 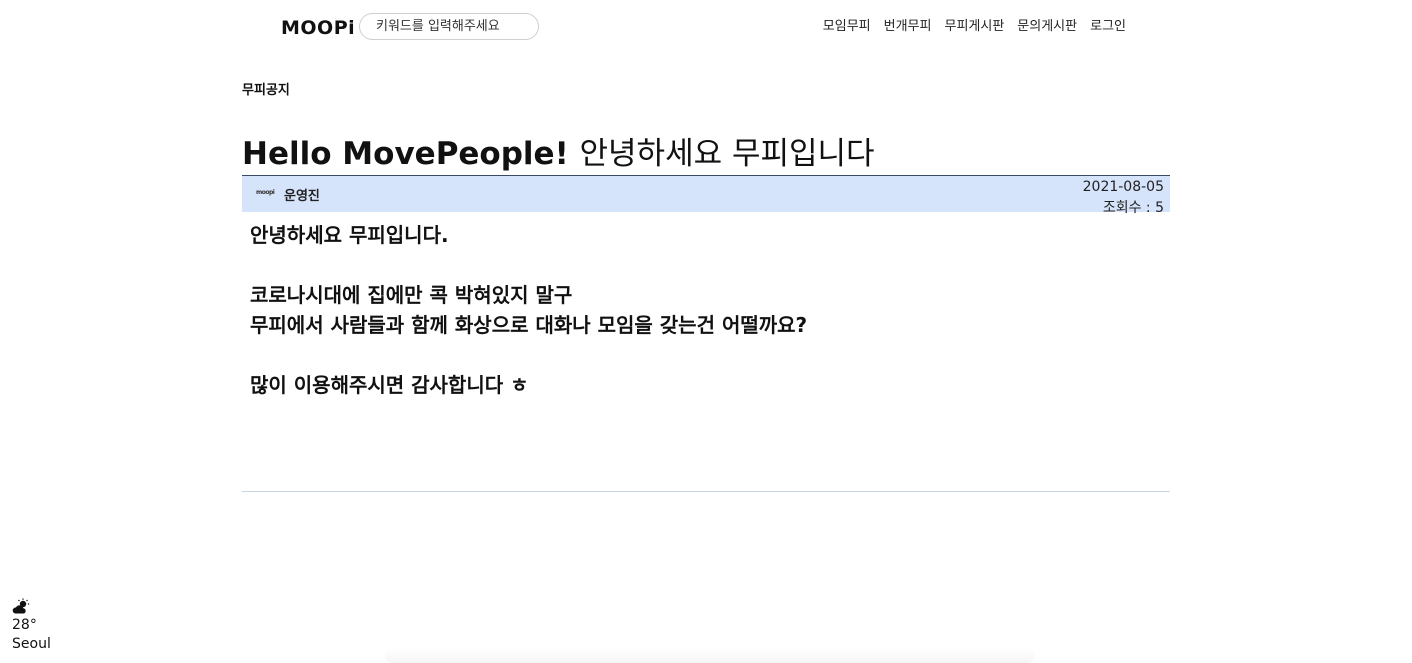 I want to click on post-date: 2021-08-05, so click(x=1123, y=187).